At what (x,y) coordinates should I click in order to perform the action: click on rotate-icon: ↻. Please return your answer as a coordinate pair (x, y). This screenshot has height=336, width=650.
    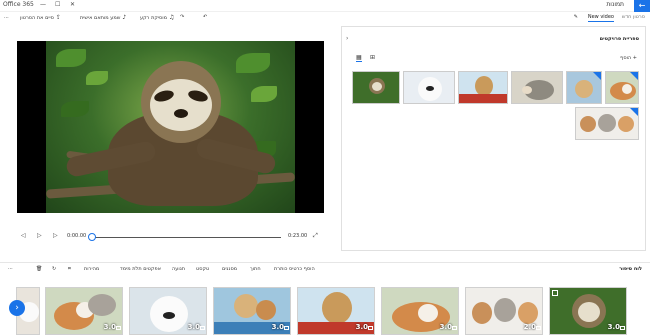
    Looking at the image, I should click on (54, 269).